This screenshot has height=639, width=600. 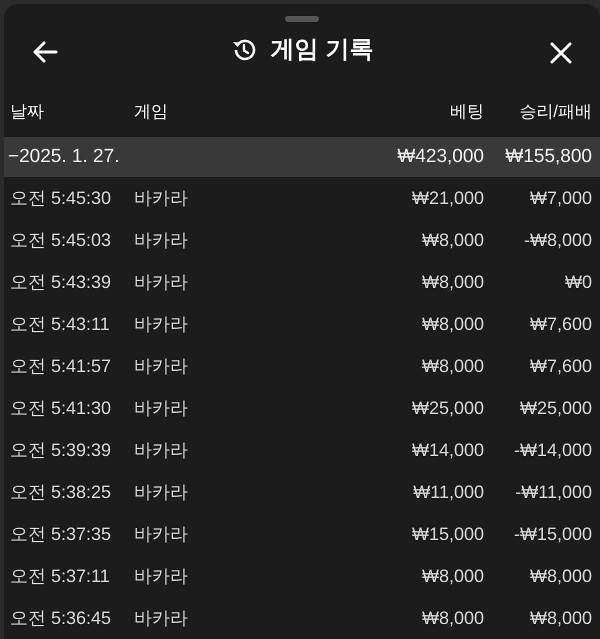 What do you see at coordinates (548, 156) in the screenshot?
I see `group-result-total: ₩155,800` at bounding box center [548, 156].